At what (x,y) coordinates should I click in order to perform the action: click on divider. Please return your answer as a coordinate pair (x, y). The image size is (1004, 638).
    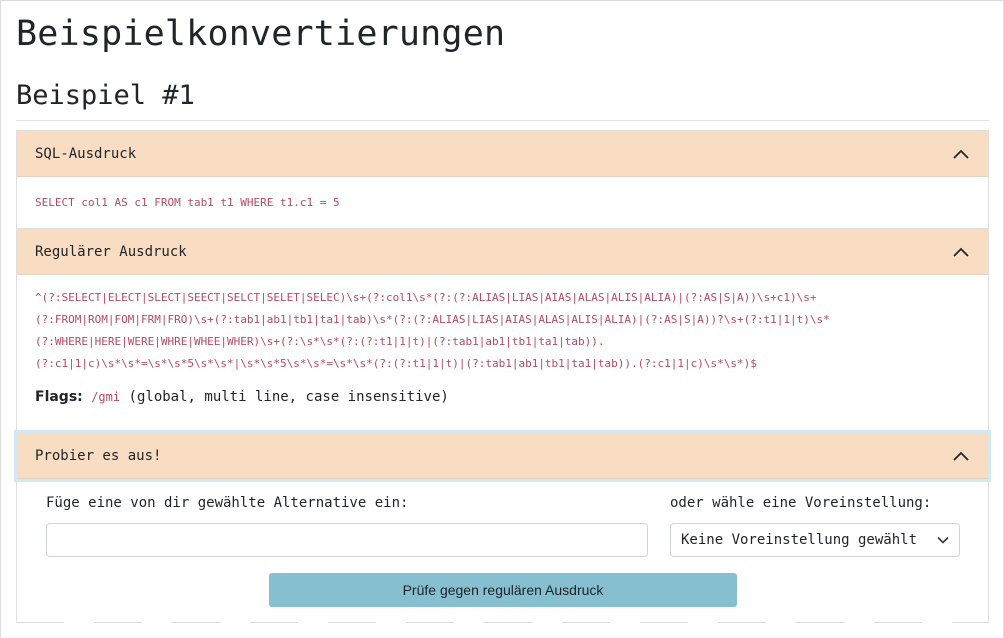
    Looking at the image, I should click on (502, 120).